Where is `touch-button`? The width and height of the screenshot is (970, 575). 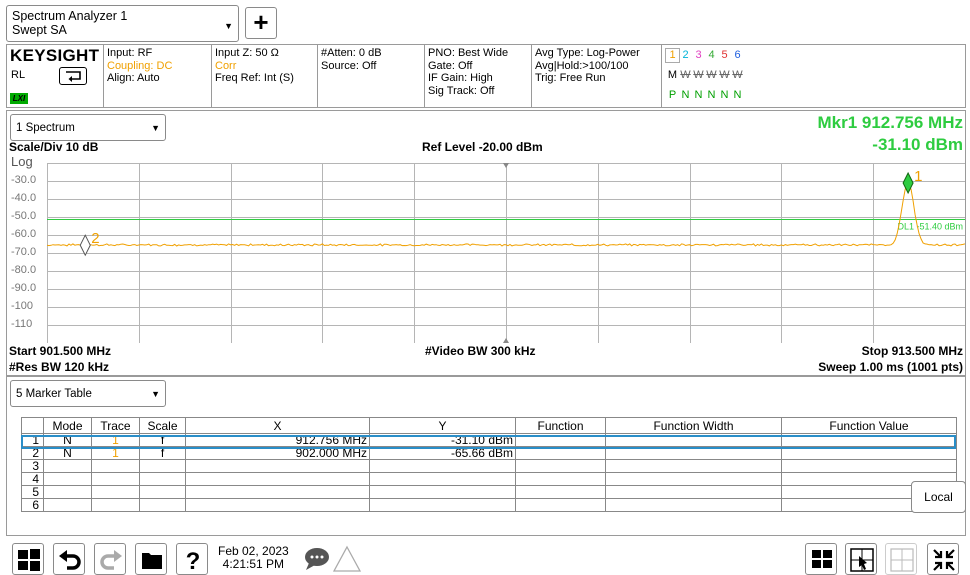 touch-button is located at coordinates (861, 559).